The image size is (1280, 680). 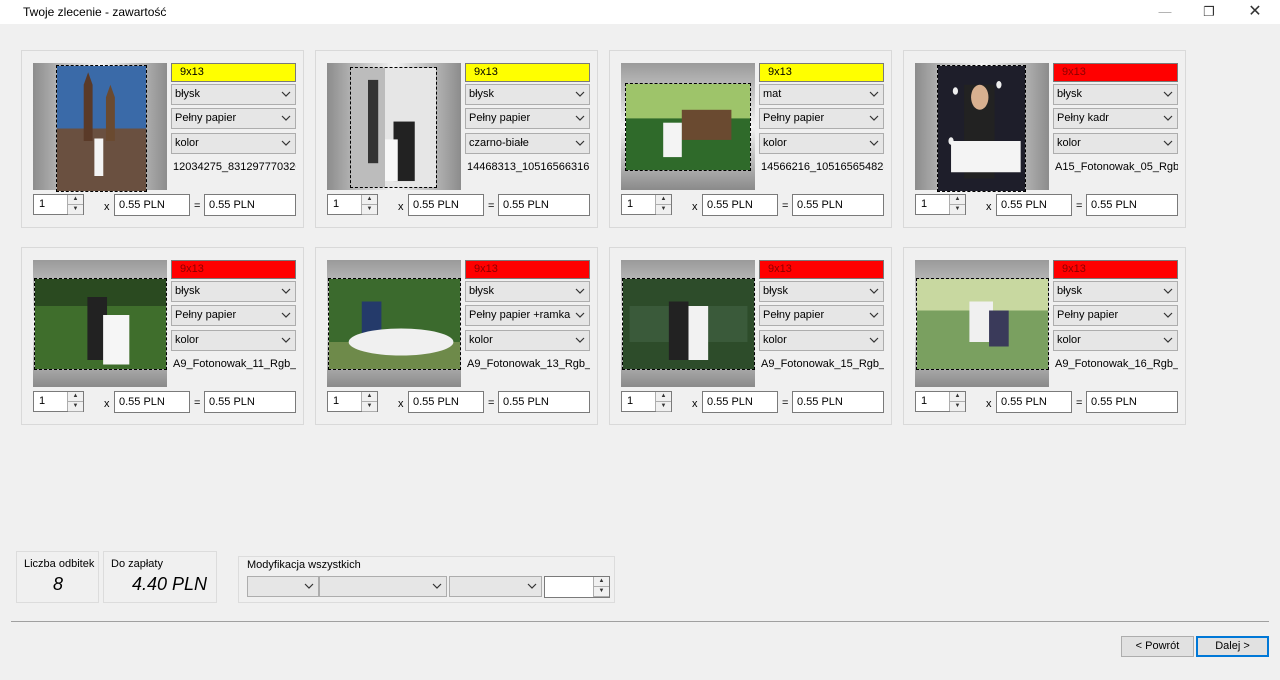 What do you see at coordinates (383, 586) in the screenshot?
I see `modify-paper-dropdown` at bounding box center [383, 586].